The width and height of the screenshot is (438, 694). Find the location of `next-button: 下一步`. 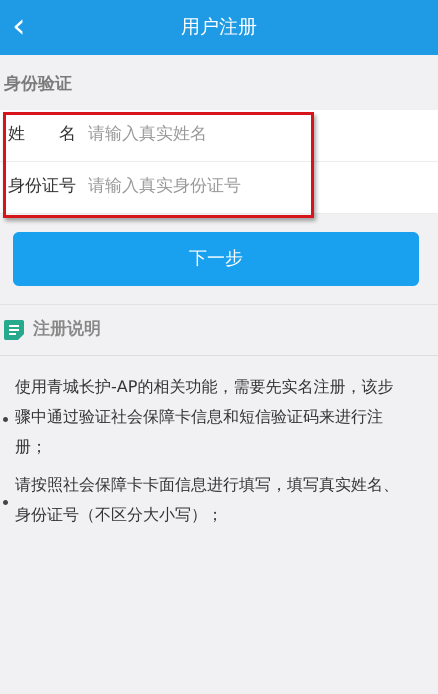

next-button: 下一步 is located at coordinates (216, 259).